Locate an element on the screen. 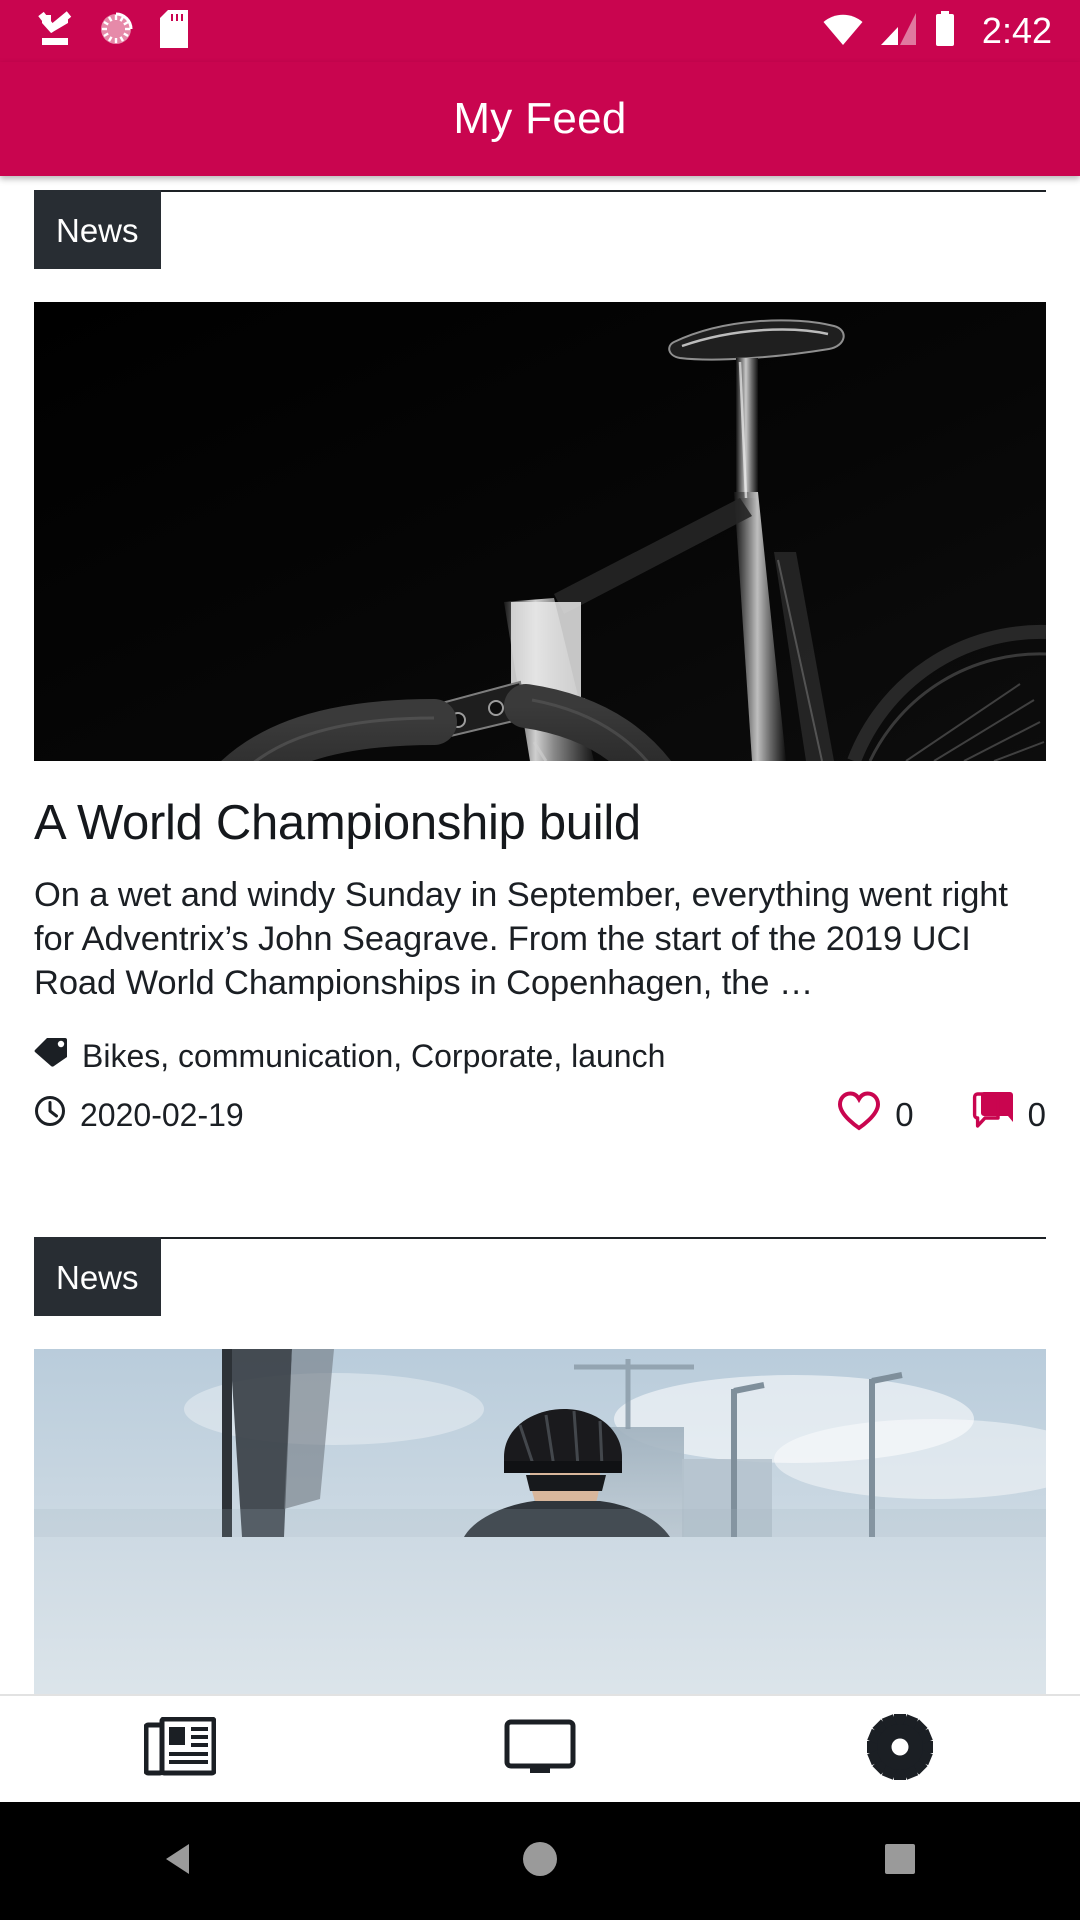 The image size is (1080, 1920). card-title: A World Championship build is located at coordinates (540, 823).